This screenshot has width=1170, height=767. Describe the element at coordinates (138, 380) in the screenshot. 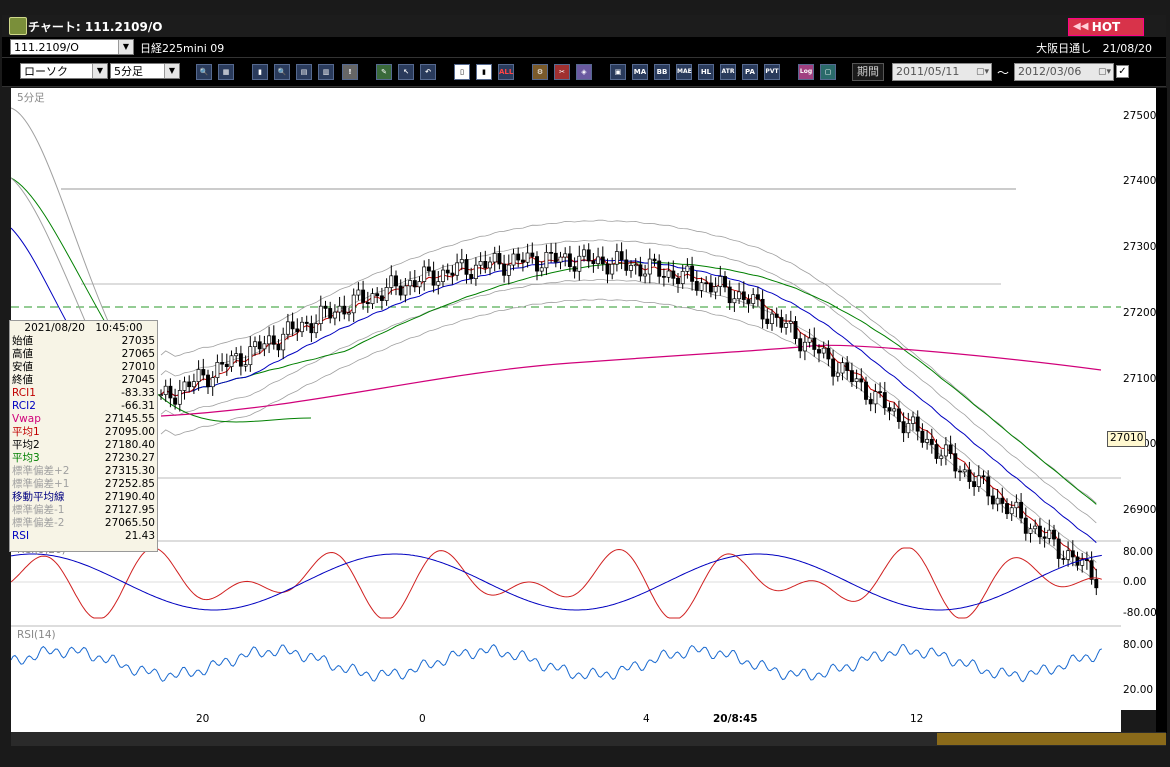

I see `info-row-value: 27045` at that location.